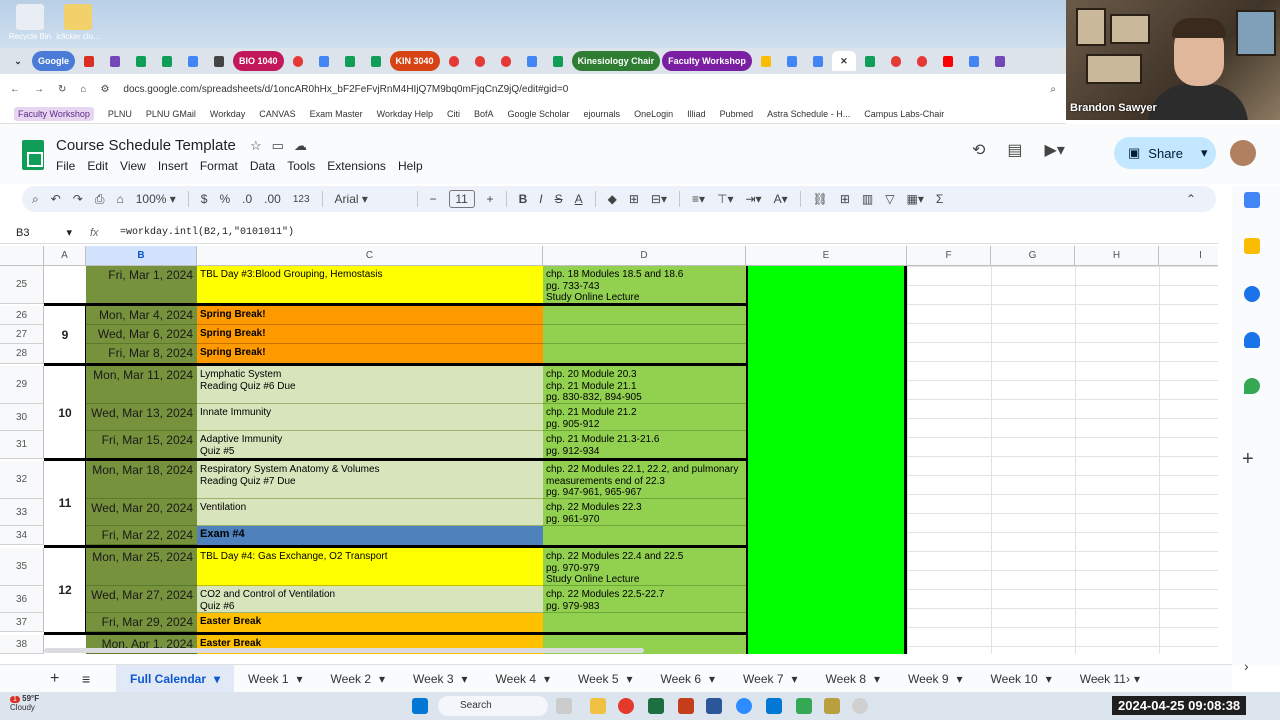 The image size is (1280, 720). I want to click on tab-drive, so click(766, 61).